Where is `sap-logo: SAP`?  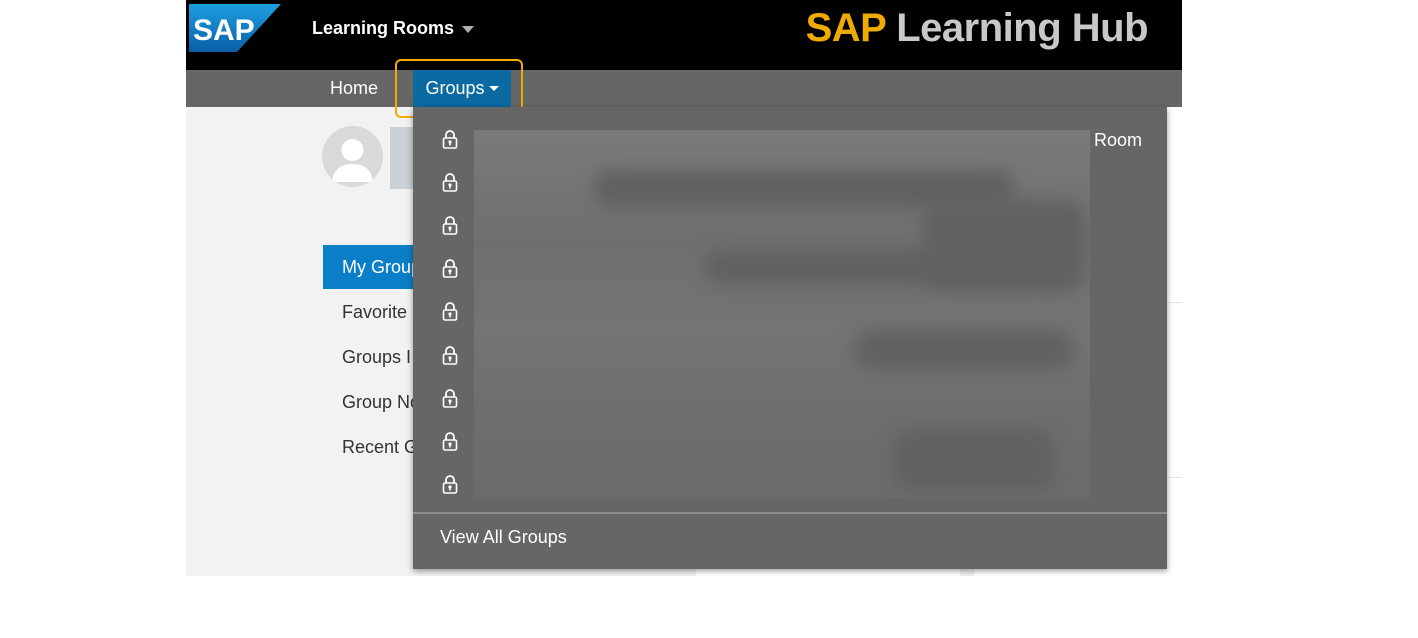
sap-logo: SAP is located at coordinates (235, 28).